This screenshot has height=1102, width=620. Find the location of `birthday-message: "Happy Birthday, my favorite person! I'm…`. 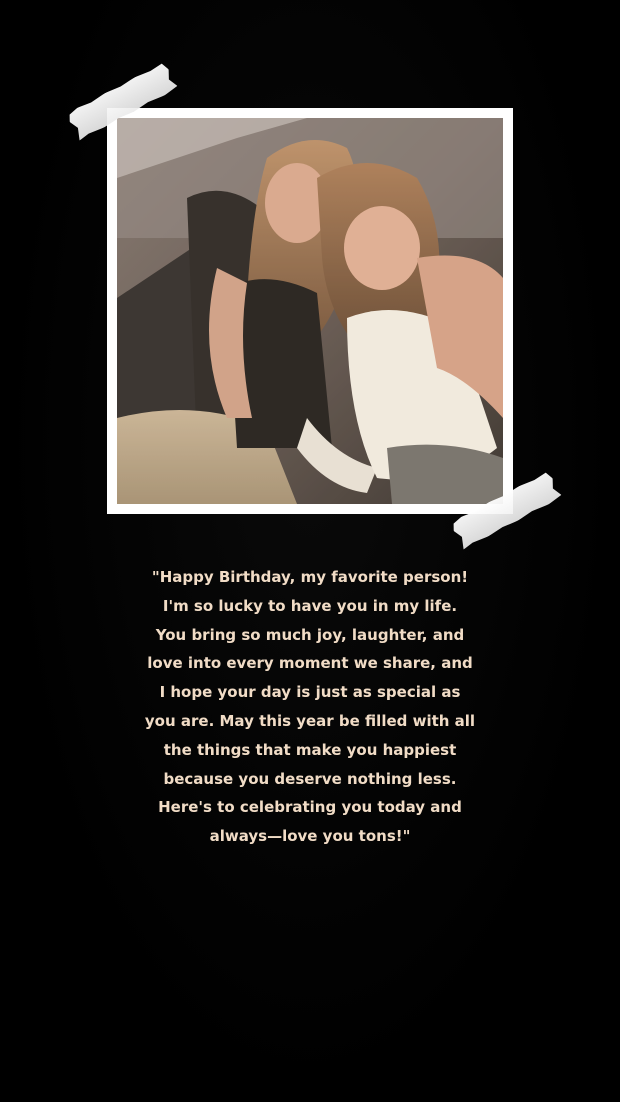

birthday-message: "Happy Birthday, my favorite person! I'm… is located at coordinates (310, 707).